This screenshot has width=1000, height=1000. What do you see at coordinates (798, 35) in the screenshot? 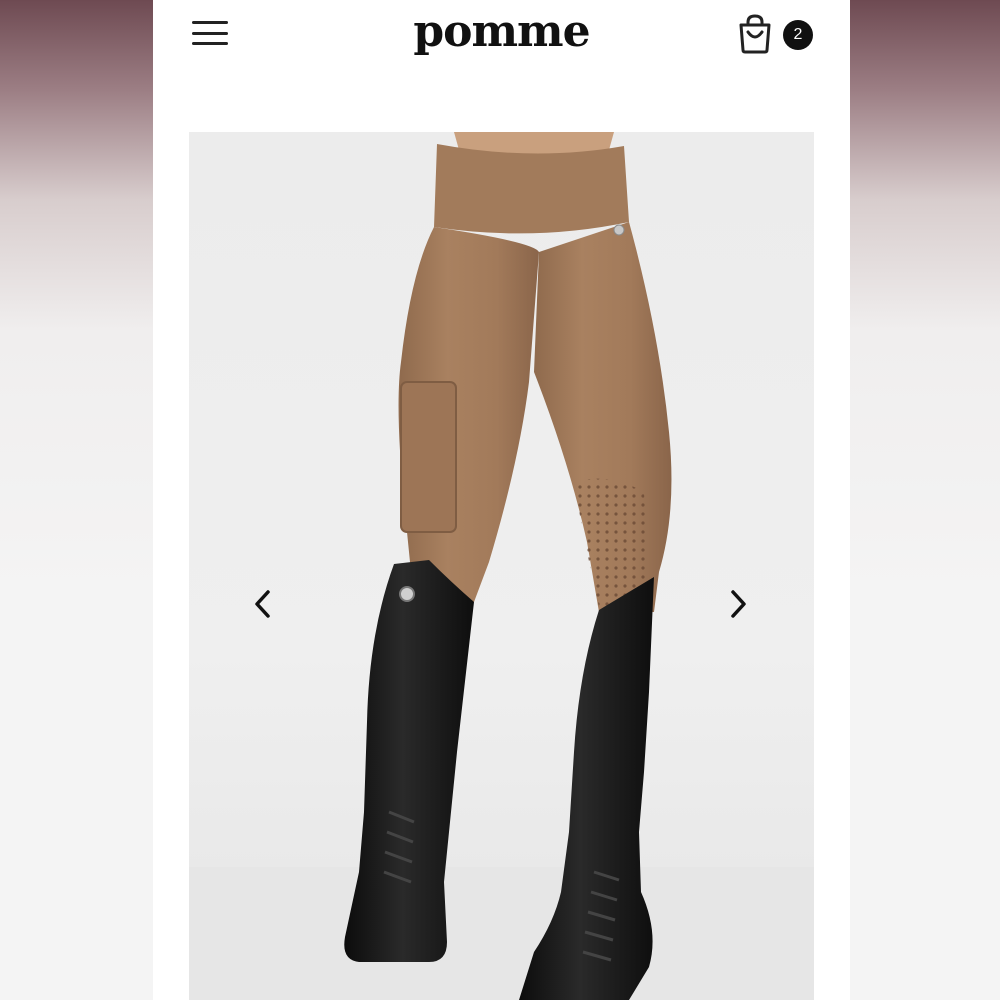
I see `cart-count-badge: 2` at bounding box center [798, 35].